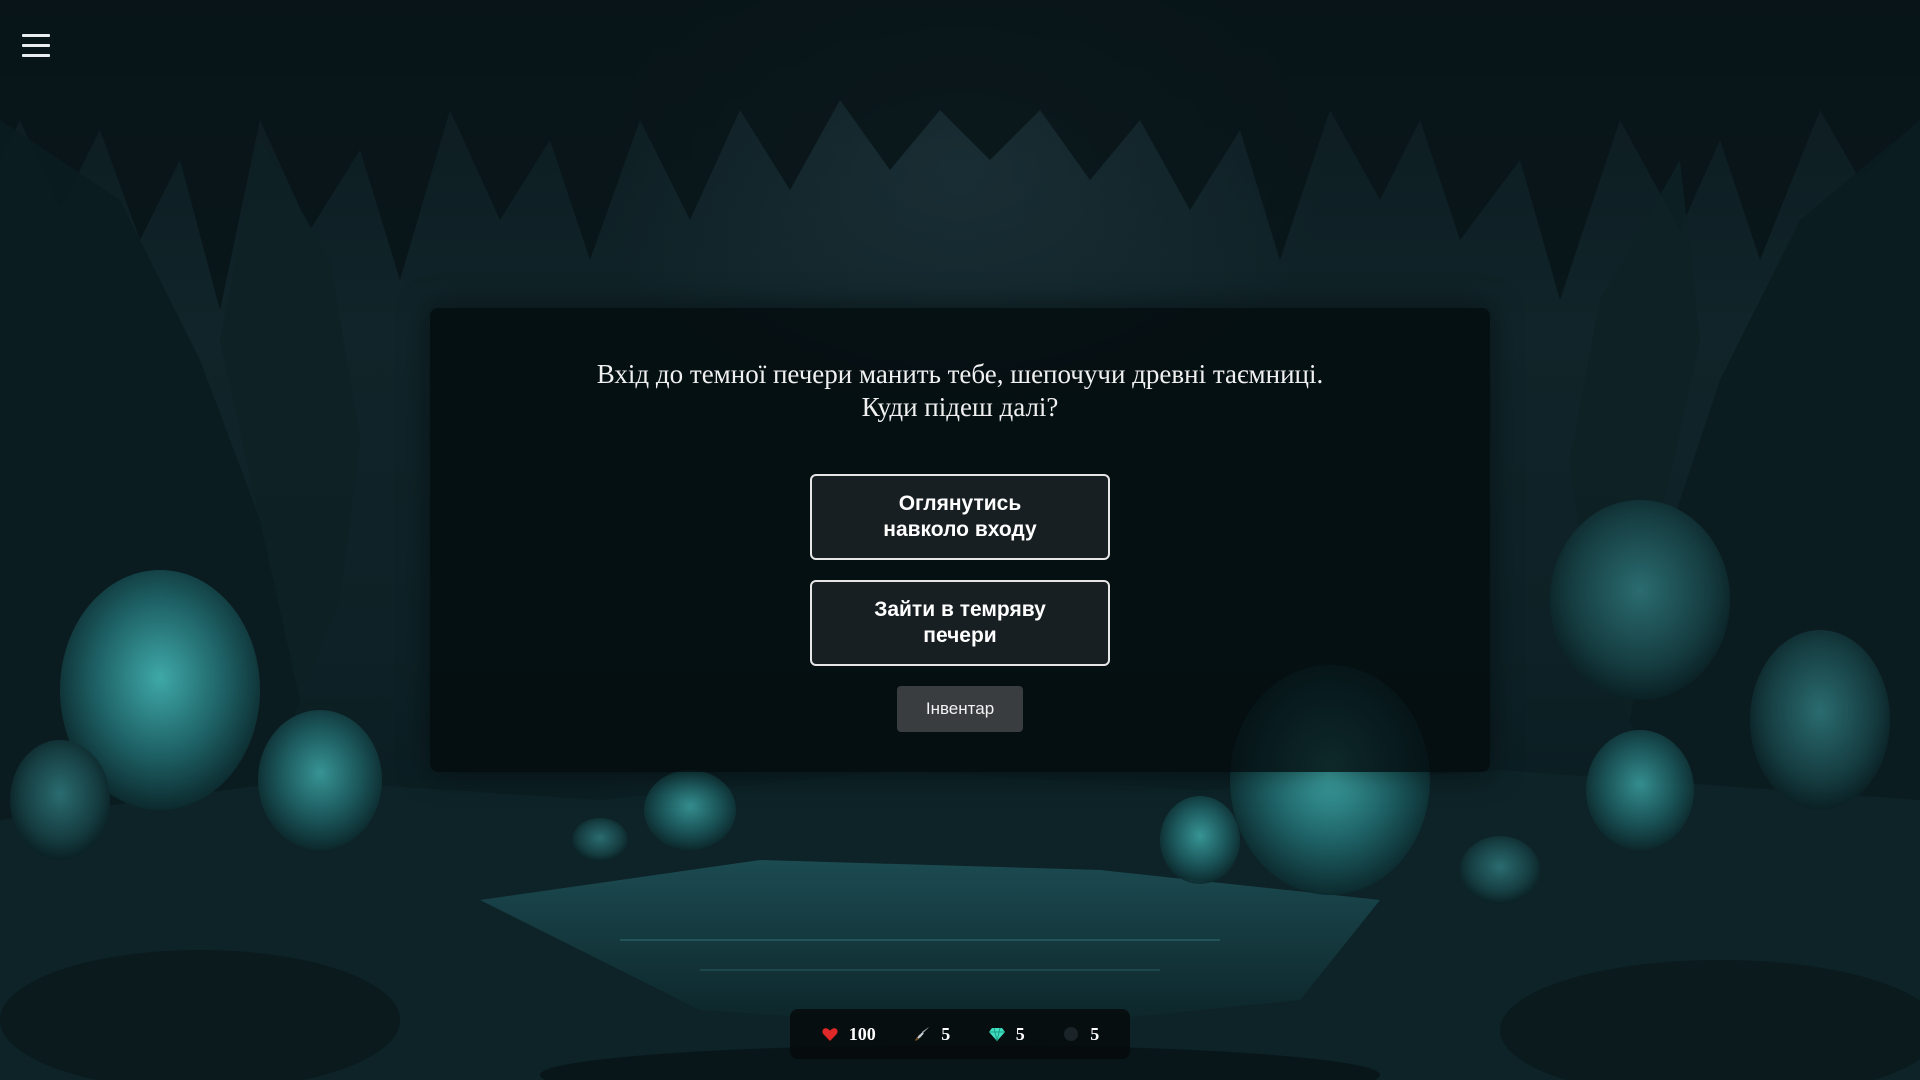  Describe the element at coordinates (1020, 1033) in the screenshot. I see `stat-gems-value: 5` at that location.